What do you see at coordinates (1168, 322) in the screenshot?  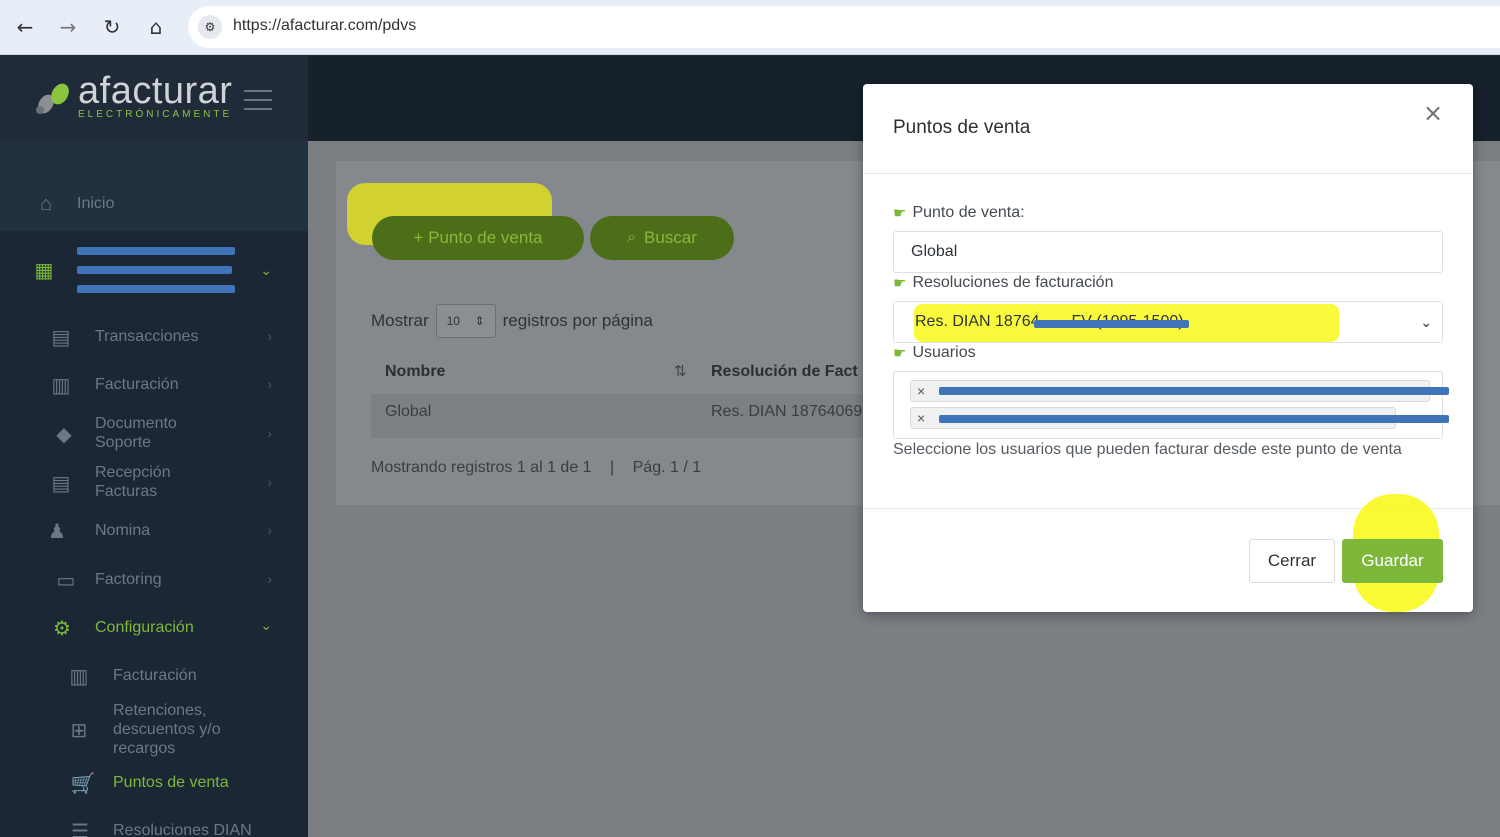 I see `resoluciones-select: Res. DIAN 18764 ... - FV (1095-1500) ⌄` at bounding box center [1168, 322].